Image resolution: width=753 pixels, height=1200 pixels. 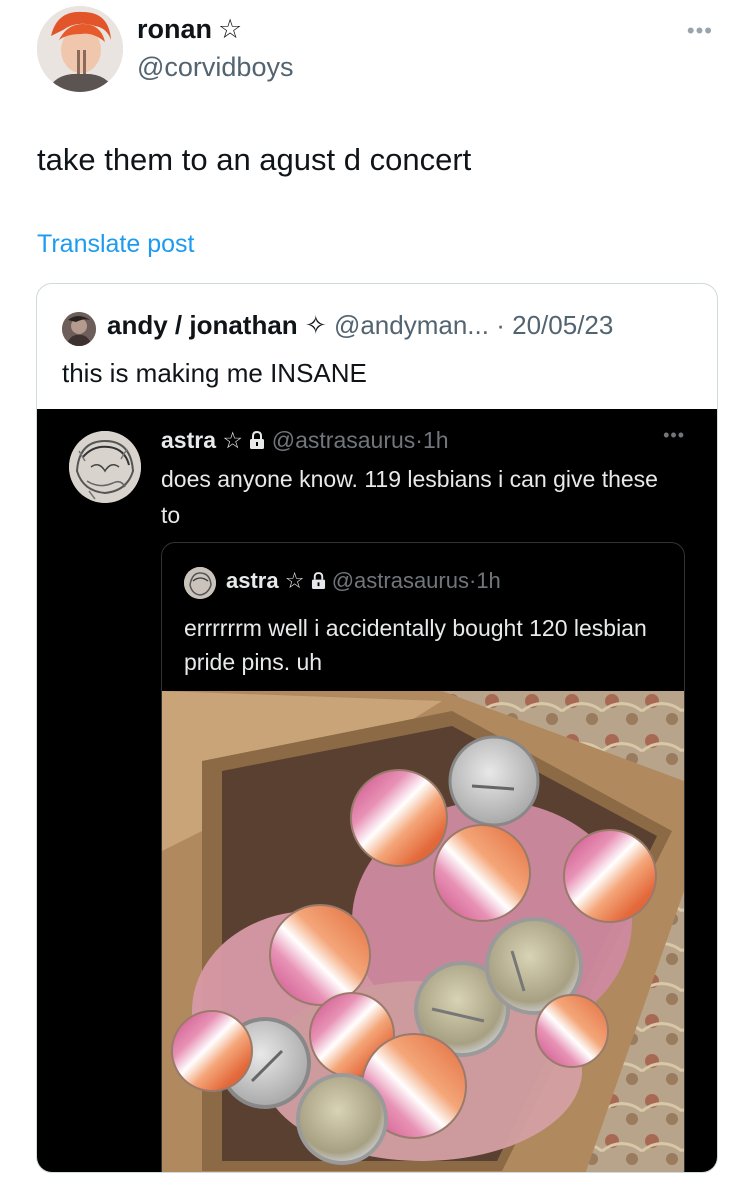 What do you see at coordinates (79, 329) in the screenshot?
I see `quoted-author-avatar` at bounding box center [79, 329].